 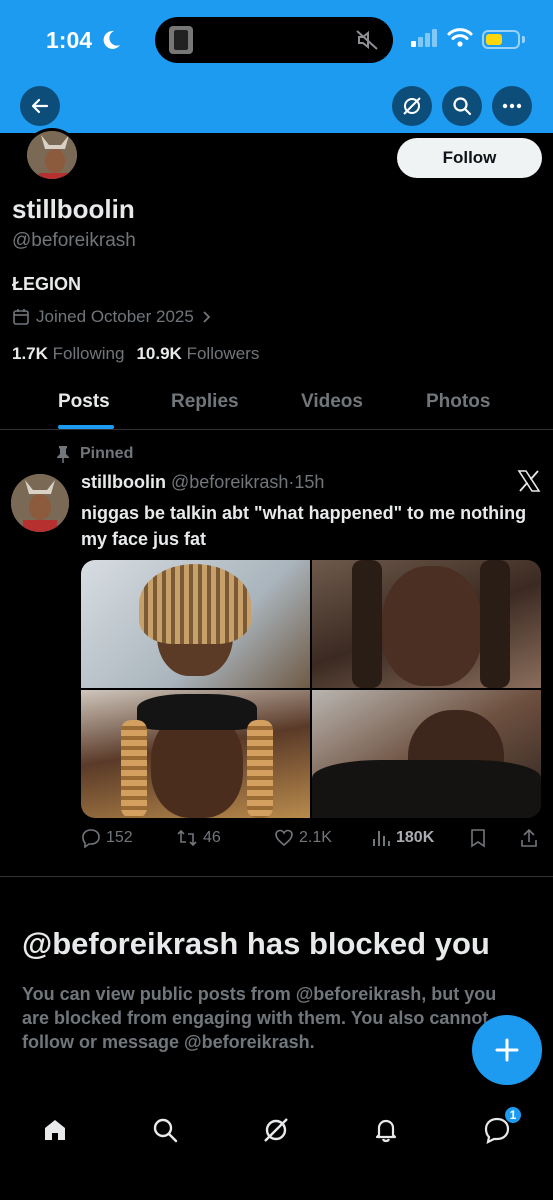 What do you see at coordinates (458, 402) in the screenshot?
I see `tab-photos: Photos` at bounding box center [458, 402].